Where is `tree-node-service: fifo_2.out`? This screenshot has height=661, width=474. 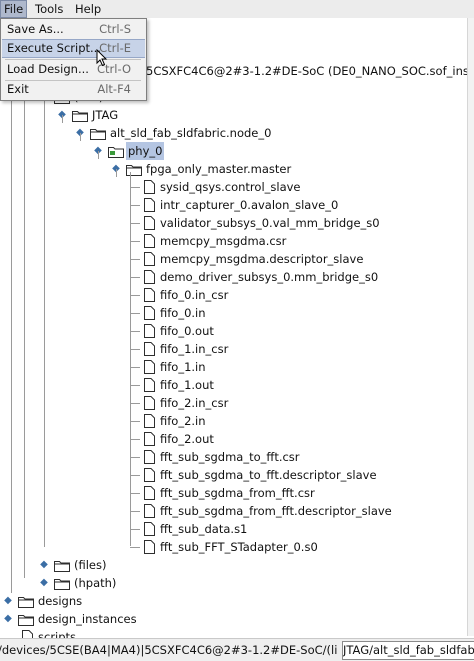 tree-node-service: fifo_2.out is located at coordinates (233, 439).